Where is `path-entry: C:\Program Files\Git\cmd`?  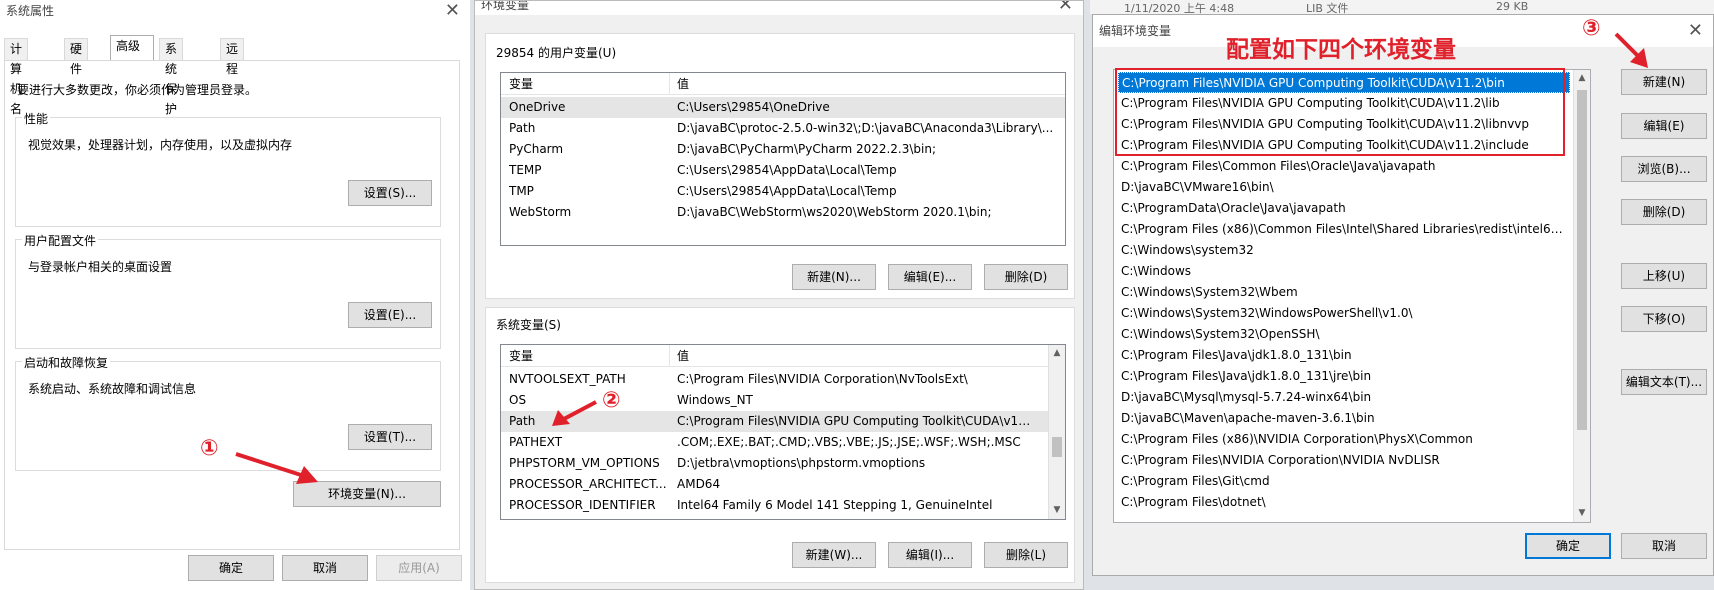 path-entry: C:\Program Files\Git\cmd is located at coordinates (1344, 481).